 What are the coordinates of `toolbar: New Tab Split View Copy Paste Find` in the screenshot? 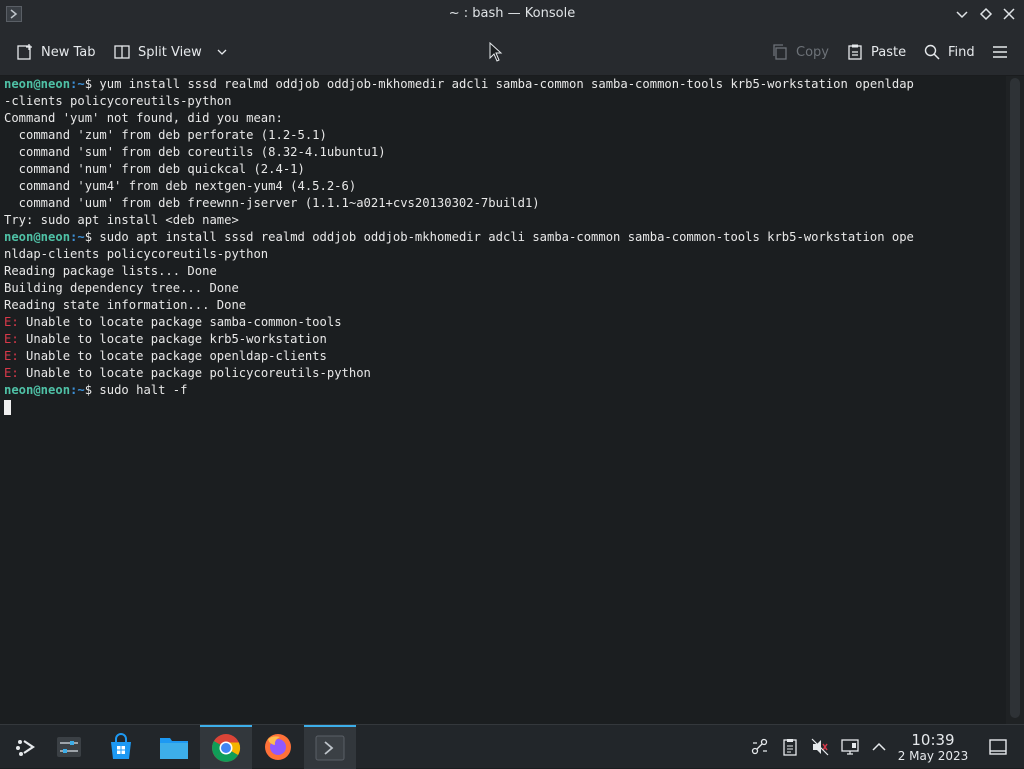 It's located at (512, 52).